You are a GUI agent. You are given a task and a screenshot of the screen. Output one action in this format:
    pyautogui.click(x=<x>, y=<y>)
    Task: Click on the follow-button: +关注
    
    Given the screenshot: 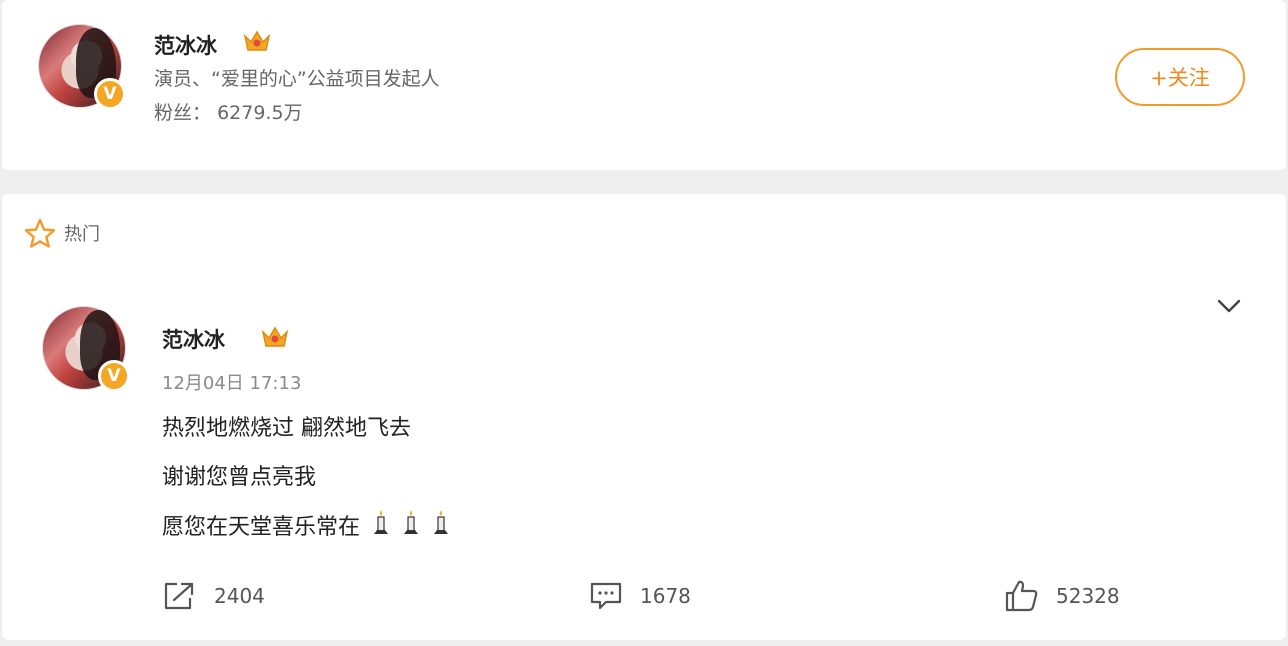 What is the action you would take?
    pyautogui.click(x=1180, y=77)
    